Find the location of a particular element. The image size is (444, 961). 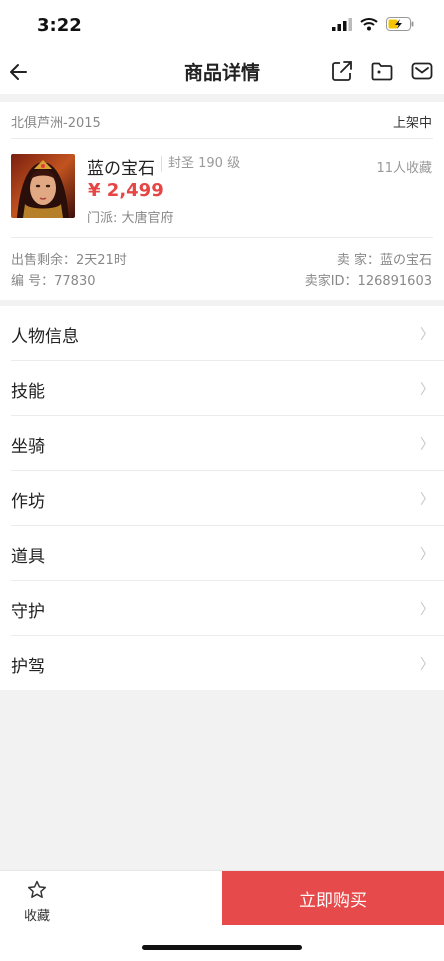

favorite-button: 收藏 is located at coordinates (37, 898).